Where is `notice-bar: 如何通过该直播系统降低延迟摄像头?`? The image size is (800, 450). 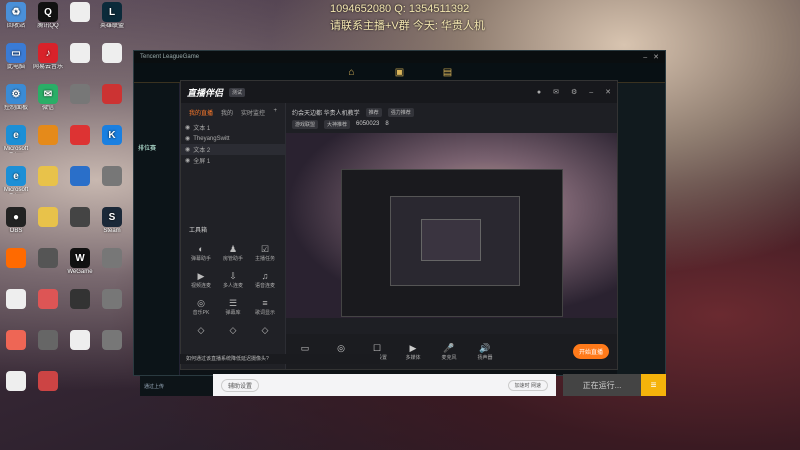 notice-bar: 如何通过该直播系统降低延迟摄像头? is located at coordinates (280, 359).